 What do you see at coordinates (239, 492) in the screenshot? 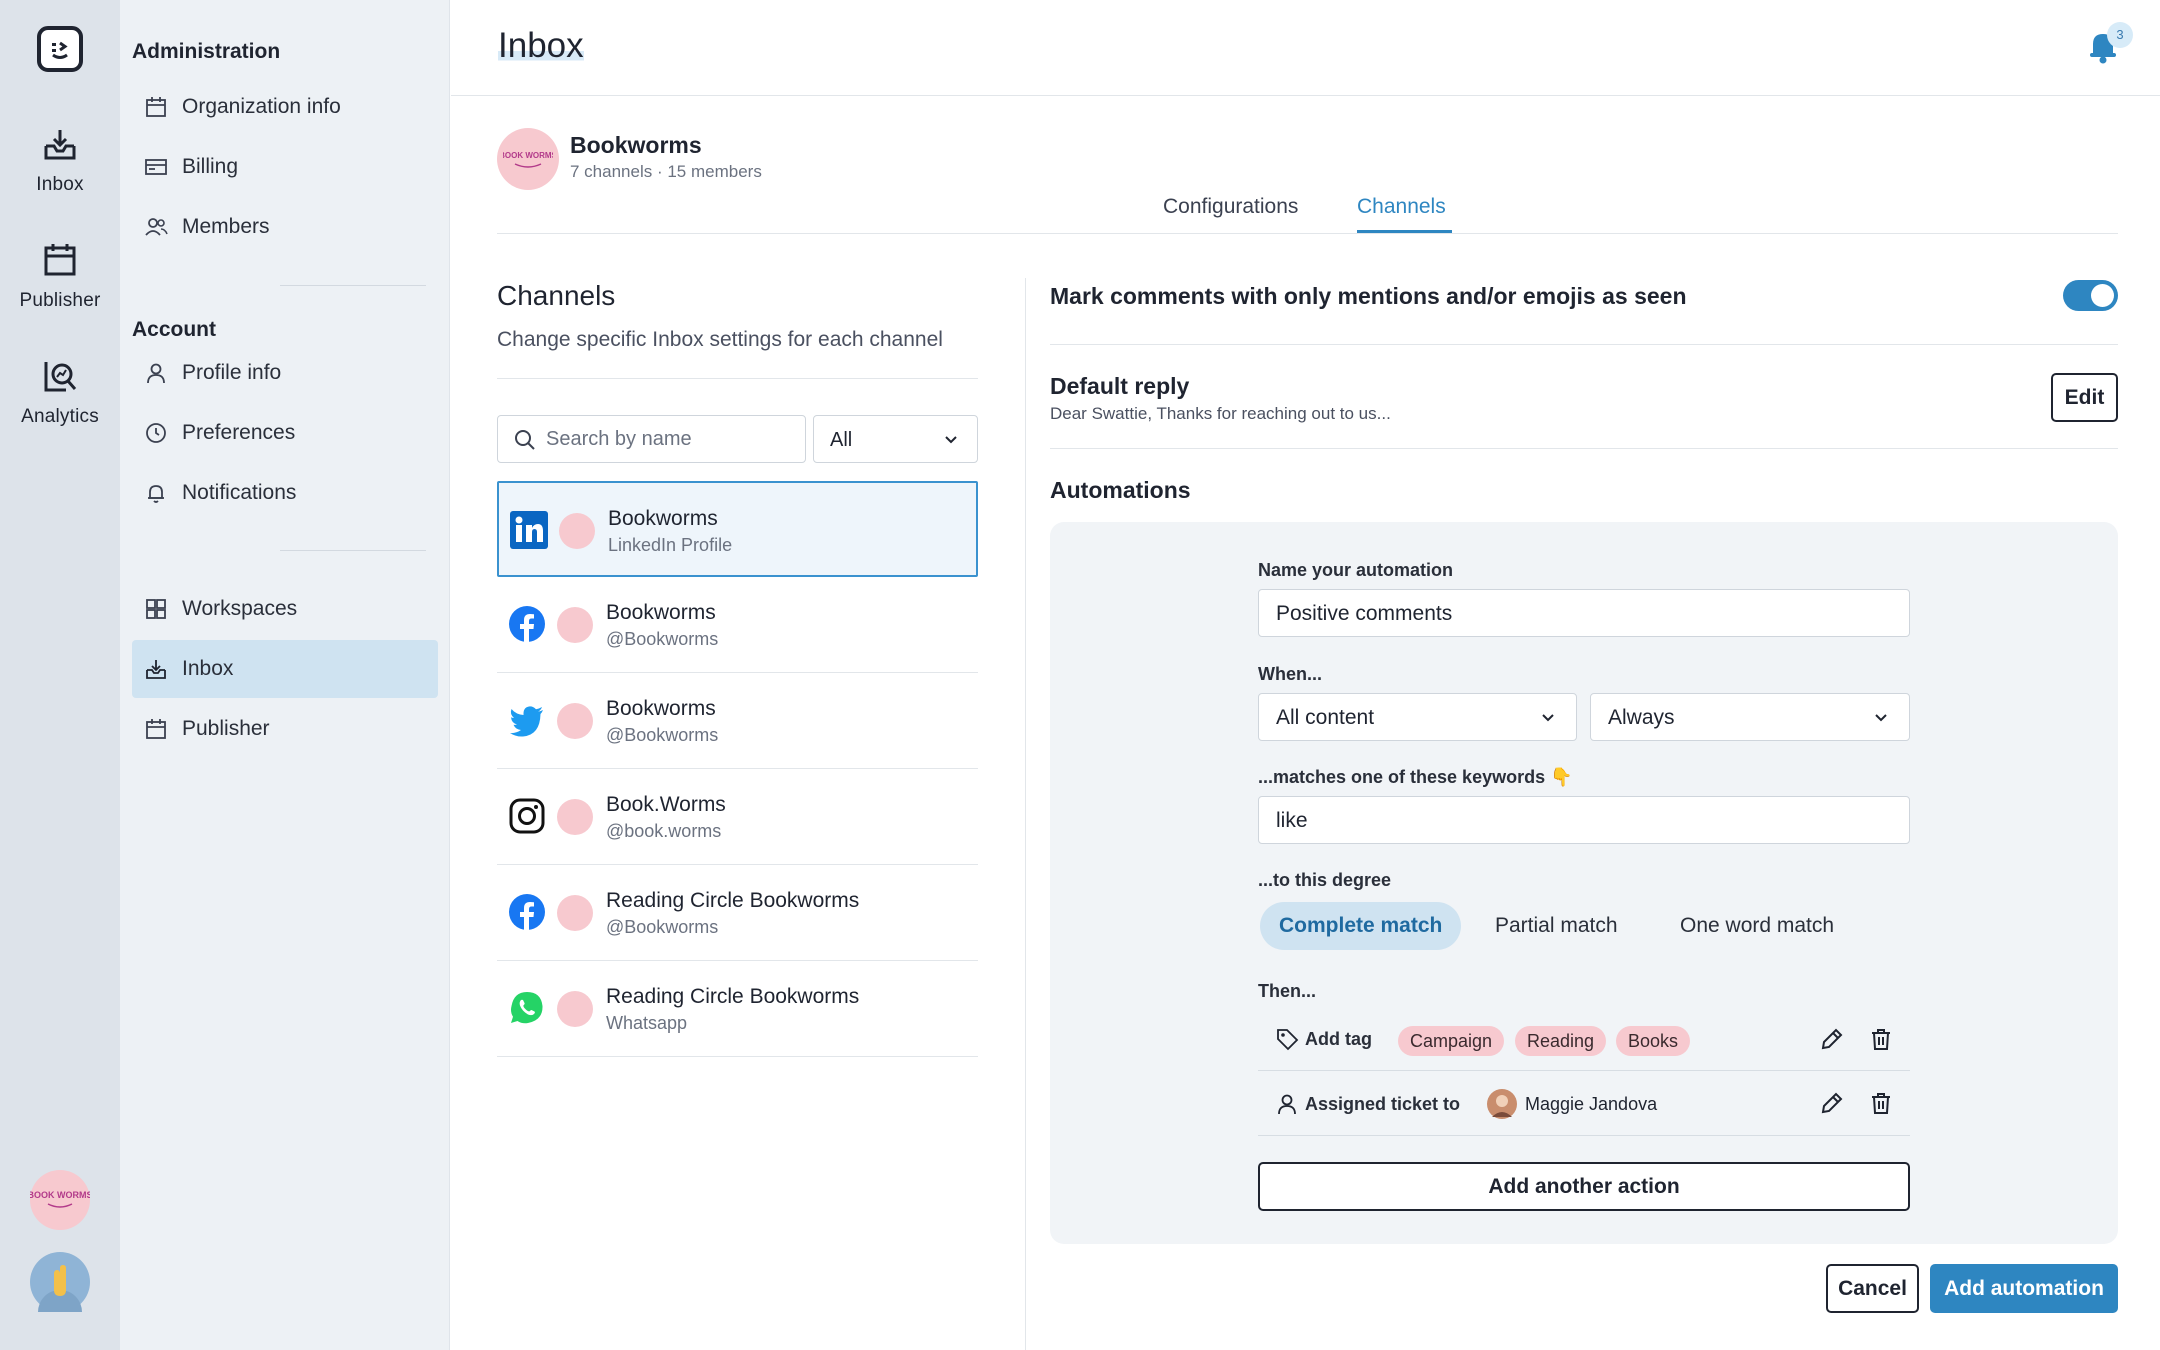
I see `sidebar-item-label: Notifications` at bounding box center [239, 492].